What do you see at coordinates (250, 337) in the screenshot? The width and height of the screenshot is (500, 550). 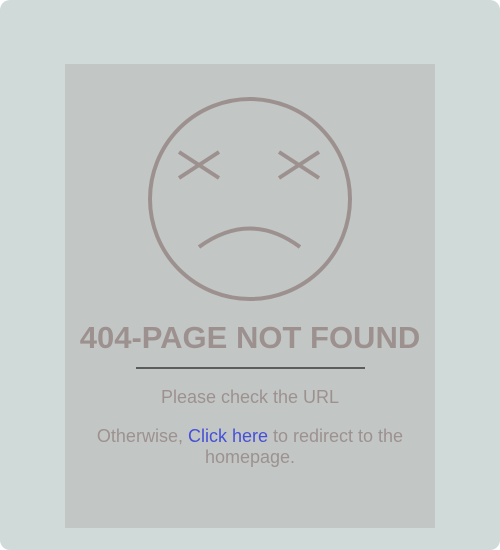 I see `error-title: 404-PAGE NOT FOUND` at bounding box center [250, 337].